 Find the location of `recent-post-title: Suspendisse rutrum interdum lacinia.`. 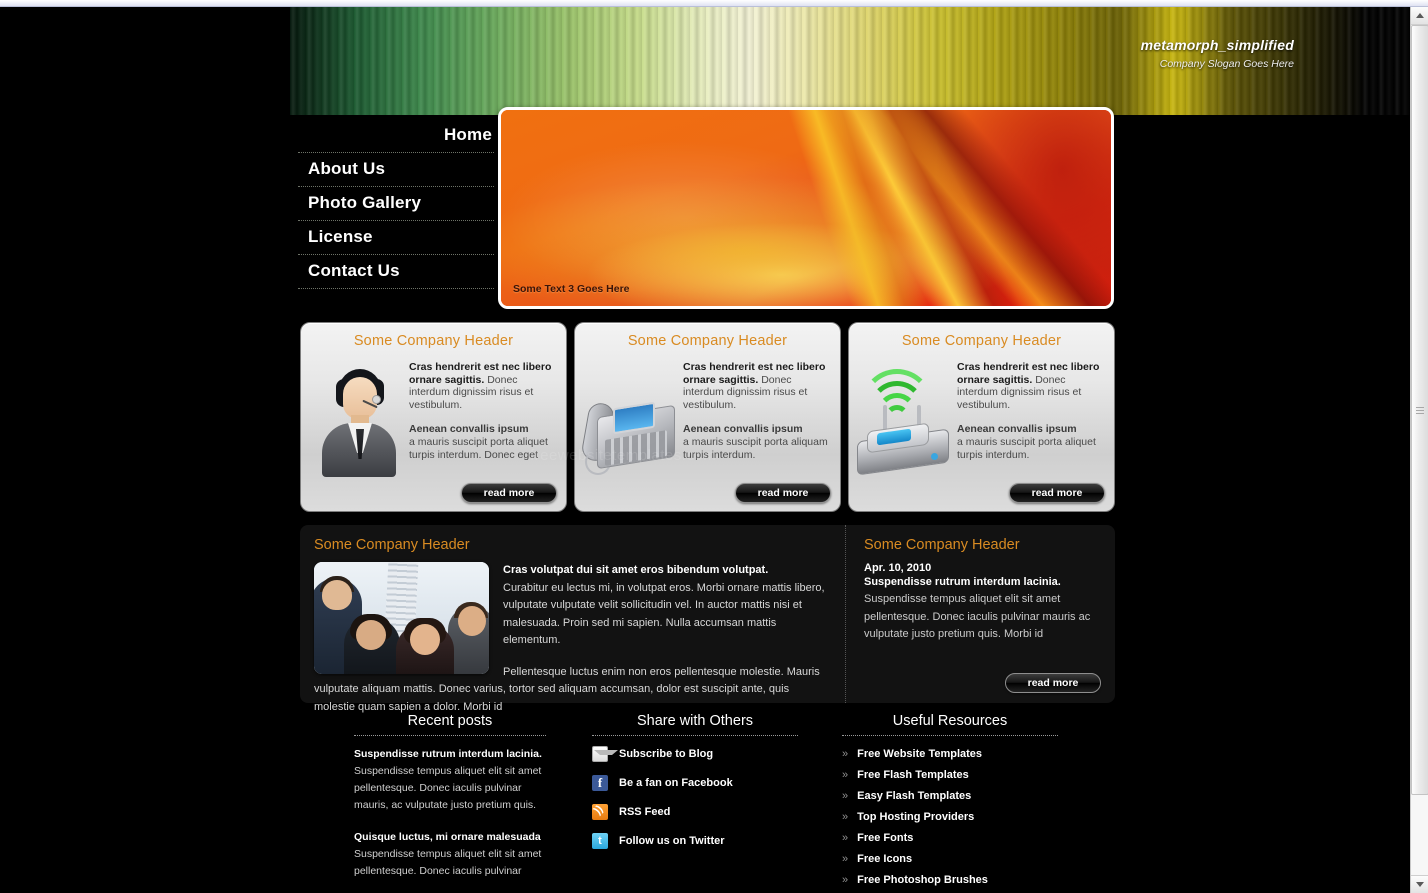

recent-post-title: Suspendisse rutrum interdum lacinia. is located at coordinates (448, 754).